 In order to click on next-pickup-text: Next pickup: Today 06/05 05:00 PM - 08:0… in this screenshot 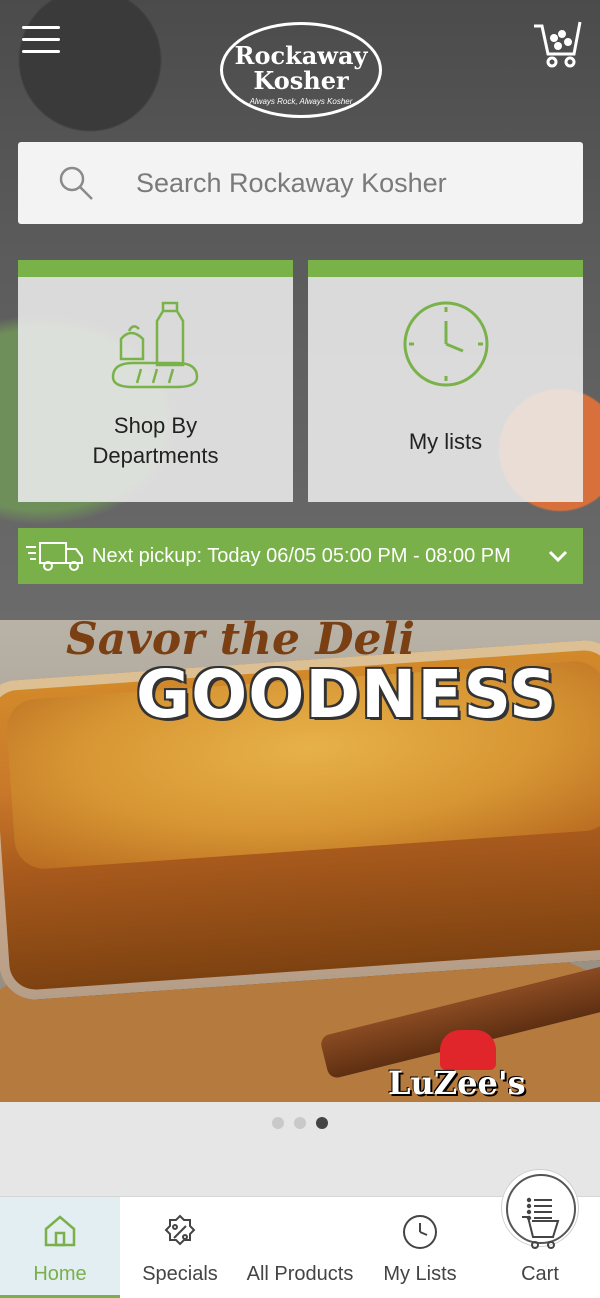, I will do `click(301, 555)`.